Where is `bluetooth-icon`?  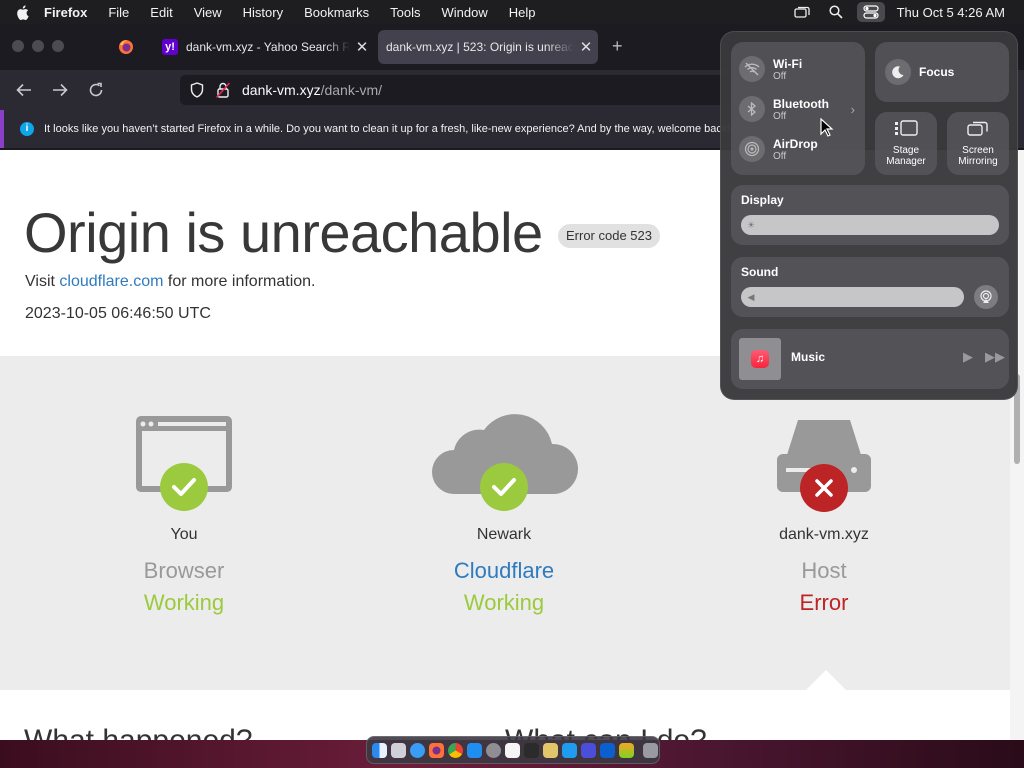
bluetooth-icon is located at coordinates (752, 109).